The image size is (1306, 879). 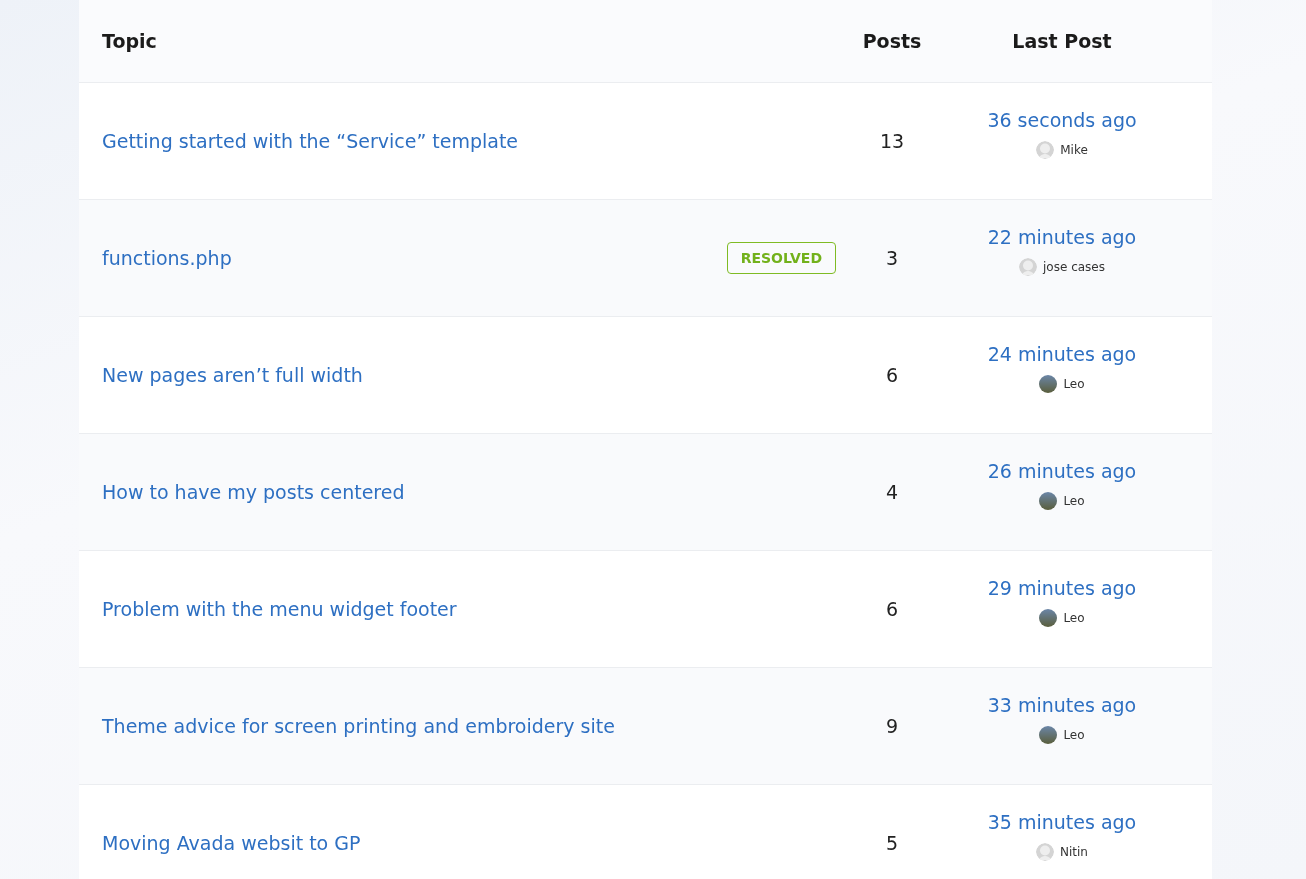 What do you see at coordinates (1062, 354) in the screenshot?
I see `last-post-link: 24 minutes ago` at bounding box center [1062, 354].